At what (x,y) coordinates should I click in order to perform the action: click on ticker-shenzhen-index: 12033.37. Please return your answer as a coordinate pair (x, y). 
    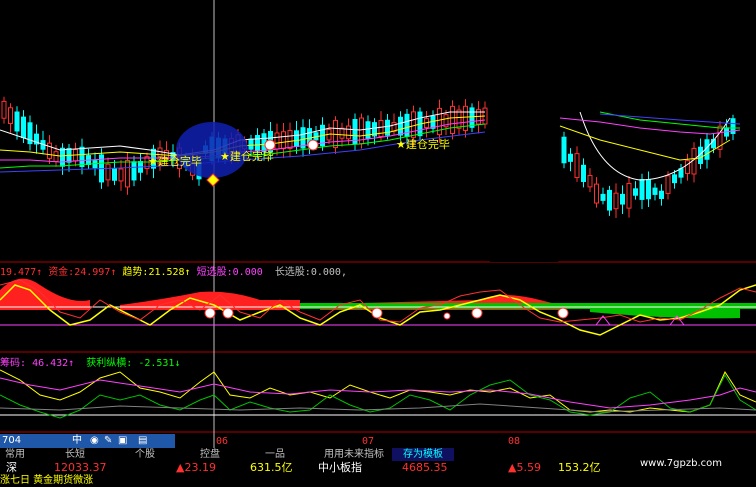
    Looking at the image, I should click on (80, 467).